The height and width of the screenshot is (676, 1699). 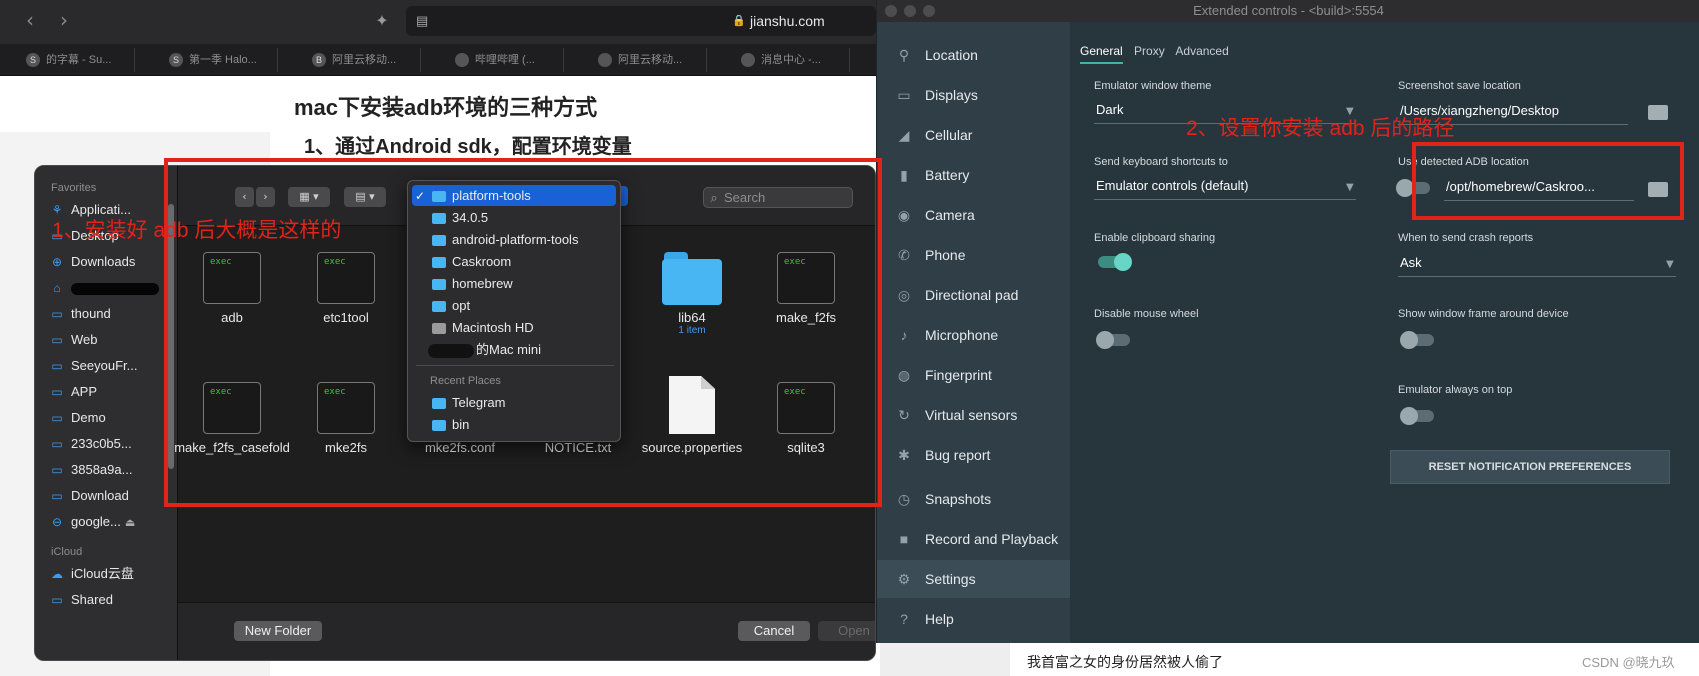 What do you see at coordinates (787, 21) in the screenshot?
I see `url-text: jianshu.com` at bounding box center [787, 21].